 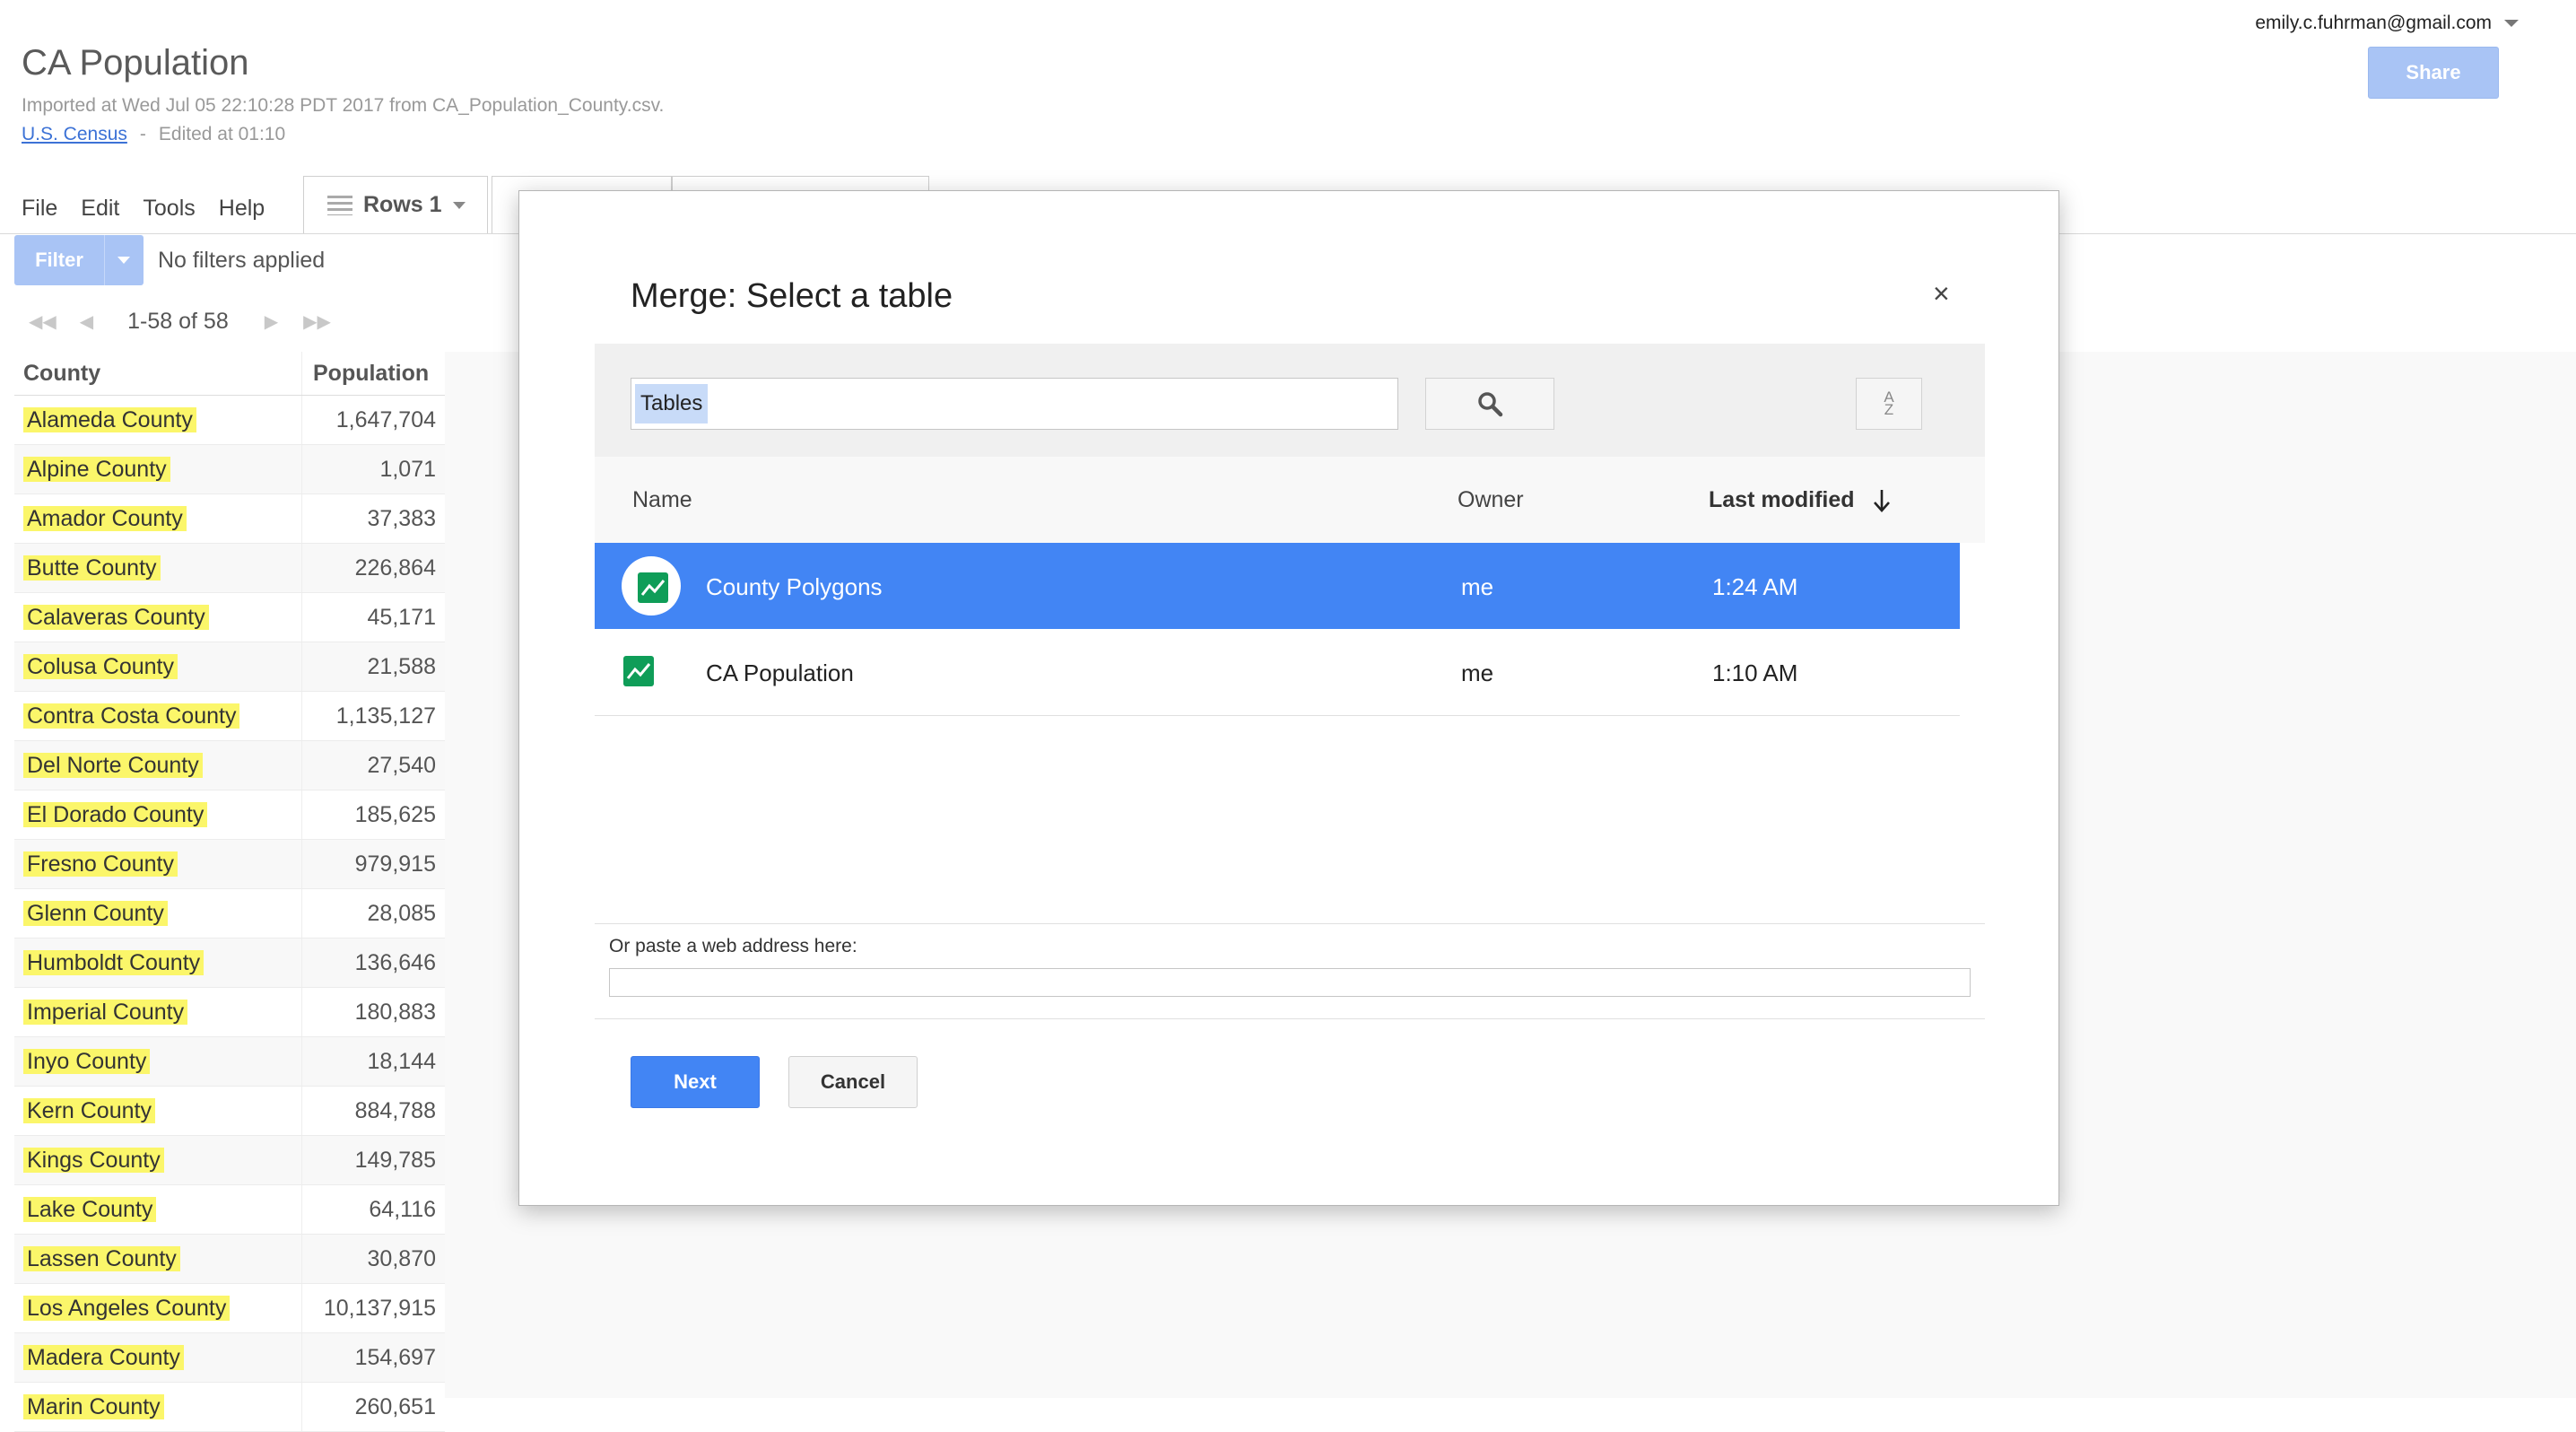 What do you see at coordinates (339, 205) in the screenshot?
I see `rows-icon` at bounding box center [339, 205].